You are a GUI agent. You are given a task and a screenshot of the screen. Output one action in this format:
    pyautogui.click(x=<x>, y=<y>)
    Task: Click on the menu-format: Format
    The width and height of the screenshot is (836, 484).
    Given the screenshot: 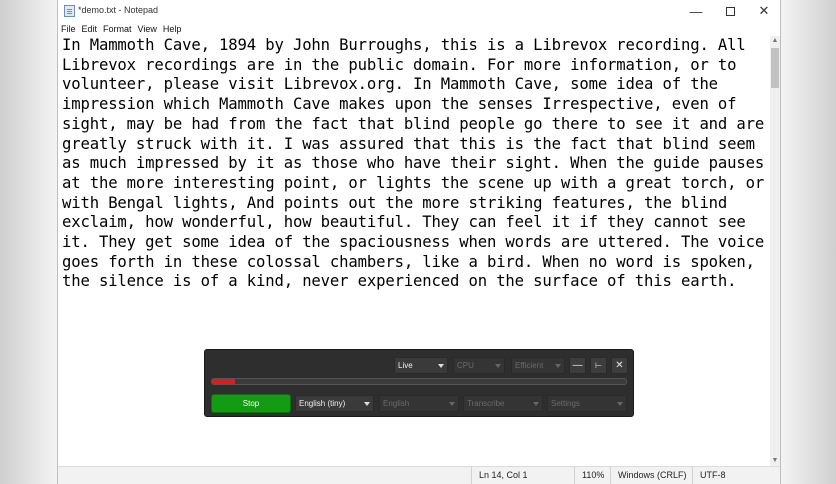 What is the action you would take?
    pyautogui.click(x=117, y=29)
    